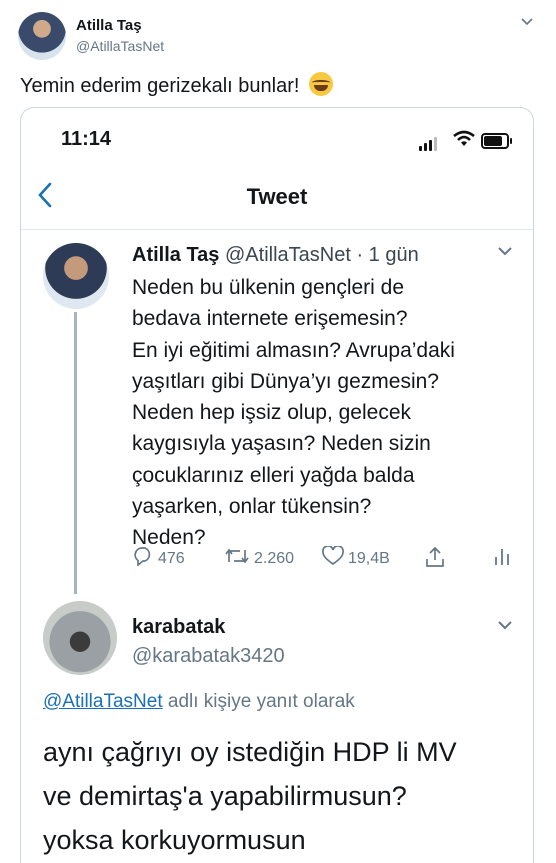 The image size is (556, 863). I want to click on analytics-icon, so click(502, 558).